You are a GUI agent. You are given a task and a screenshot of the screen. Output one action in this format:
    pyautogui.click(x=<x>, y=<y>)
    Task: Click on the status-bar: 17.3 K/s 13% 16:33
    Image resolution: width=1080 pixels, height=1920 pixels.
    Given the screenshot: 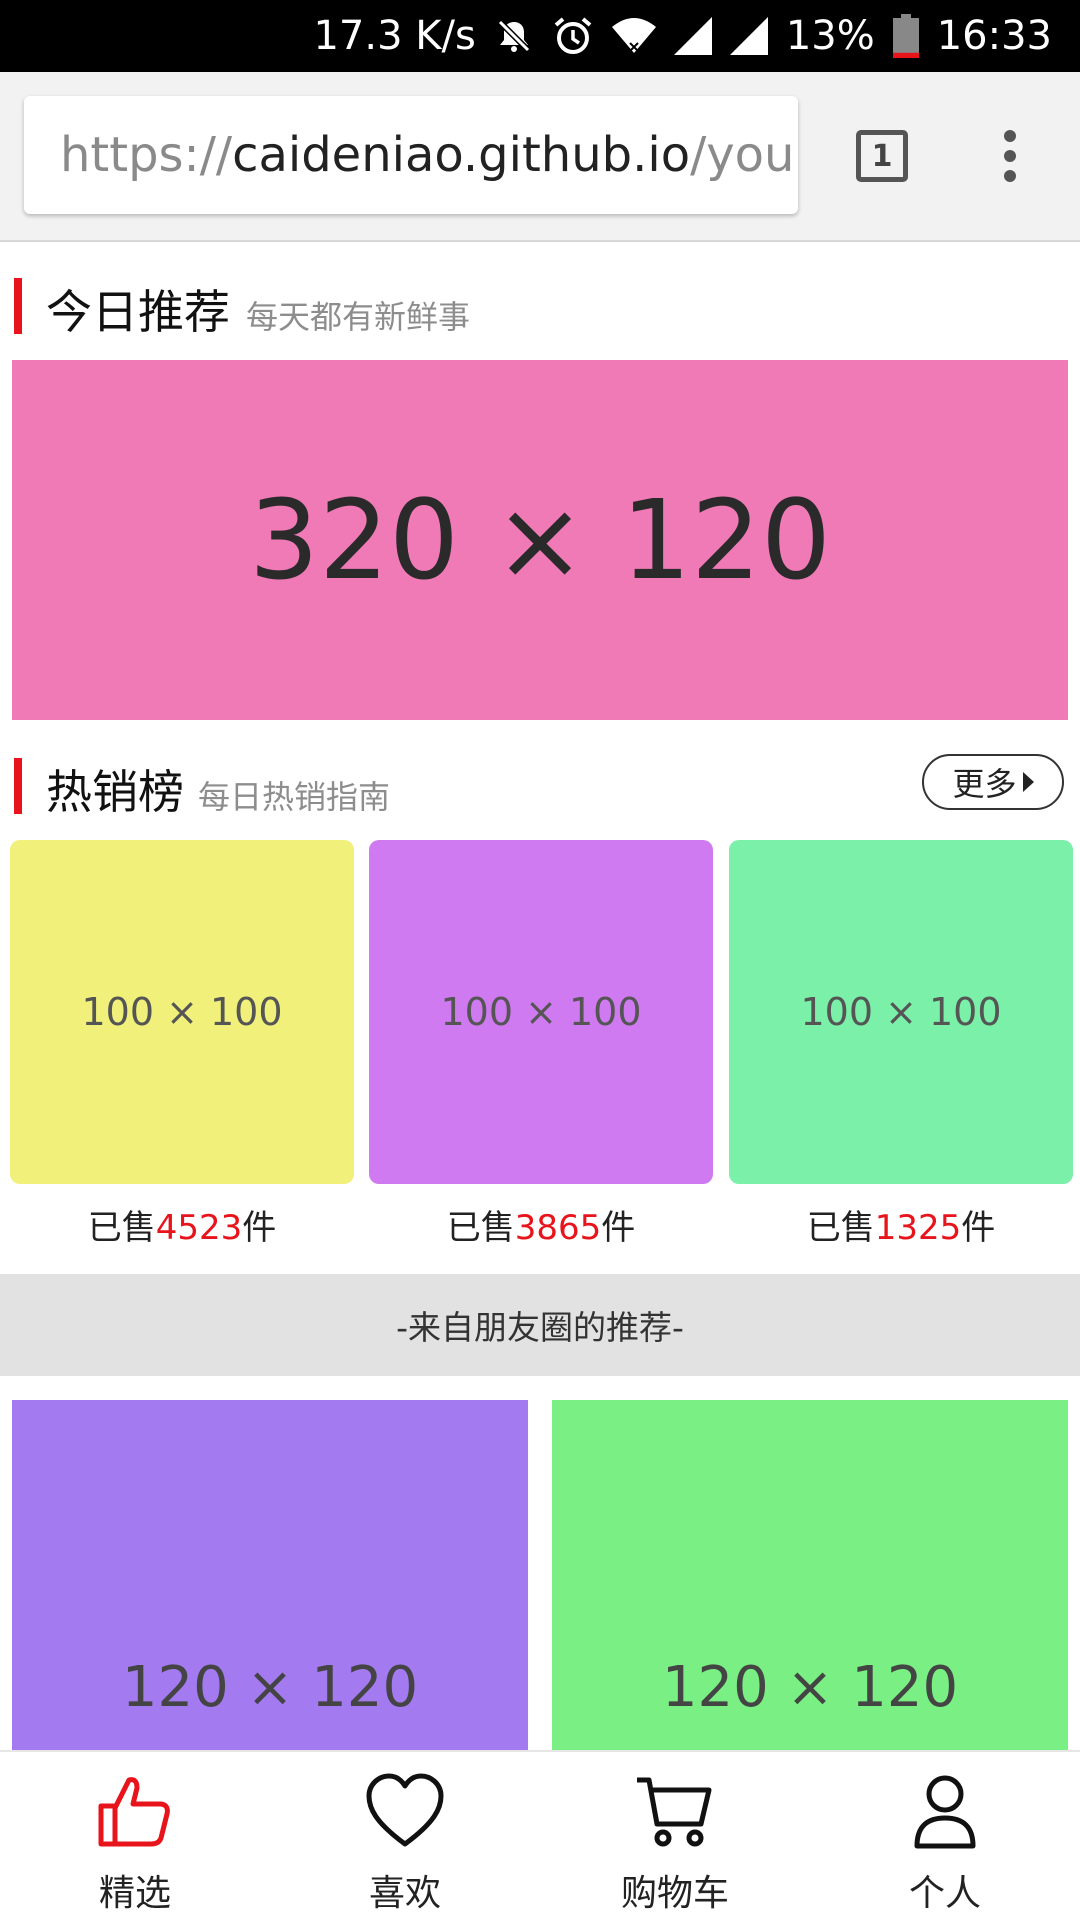 What is the action you would take?
    pyautogui.click(x=540, y=36)
    